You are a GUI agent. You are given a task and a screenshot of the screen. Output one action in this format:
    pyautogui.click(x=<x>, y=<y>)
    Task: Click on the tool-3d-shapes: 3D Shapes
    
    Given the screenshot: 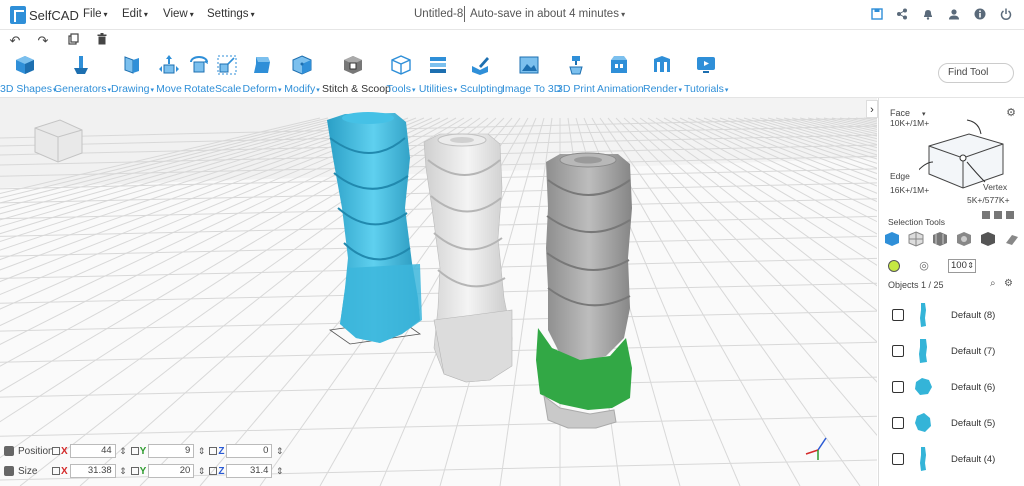 What is the action you would take?
    pyautogui.click(x=26, y=74)
    